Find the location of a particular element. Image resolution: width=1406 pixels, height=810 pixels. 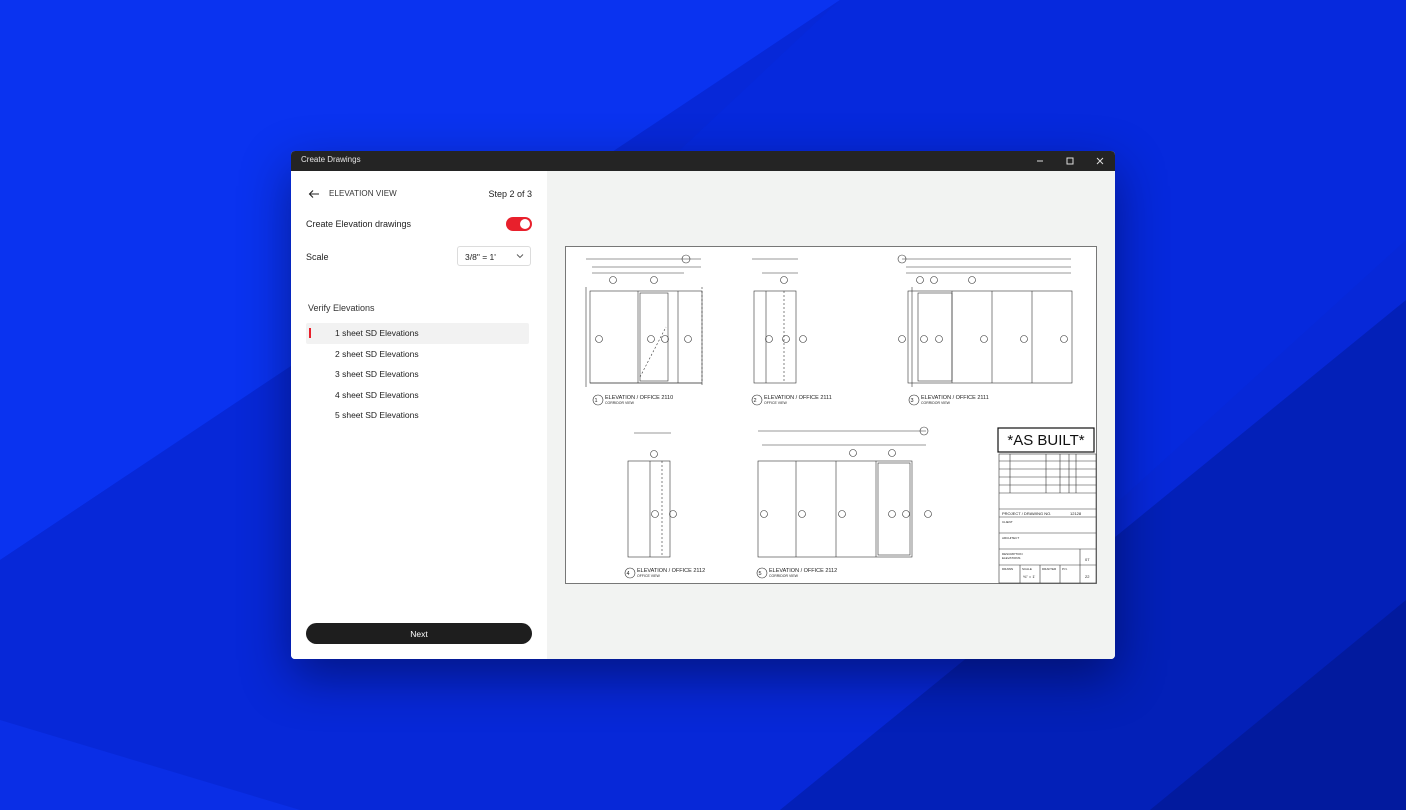

list-item-label: 1 sheet SD Elevations is located at coordinates (377, 333).